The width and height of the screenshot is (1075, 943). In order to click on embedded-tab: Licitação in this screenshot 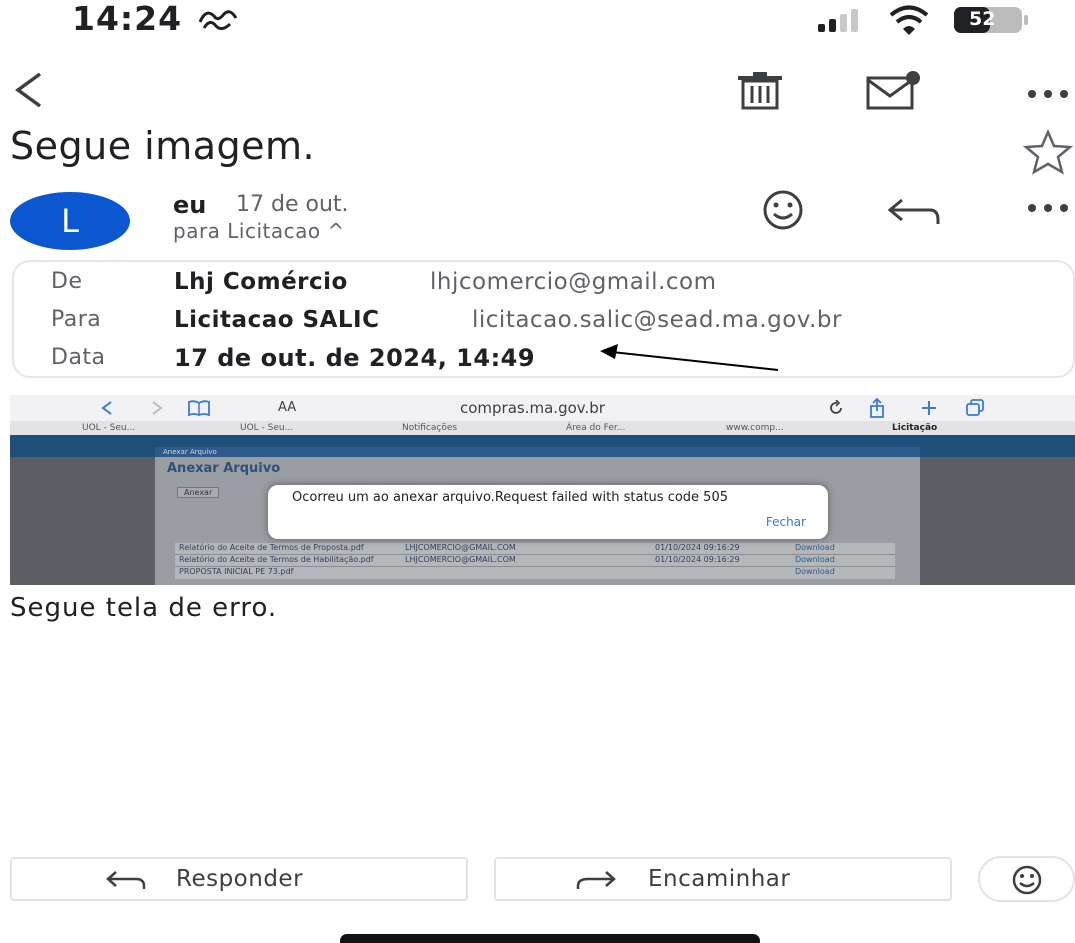, I will do `click(915, 428)`.